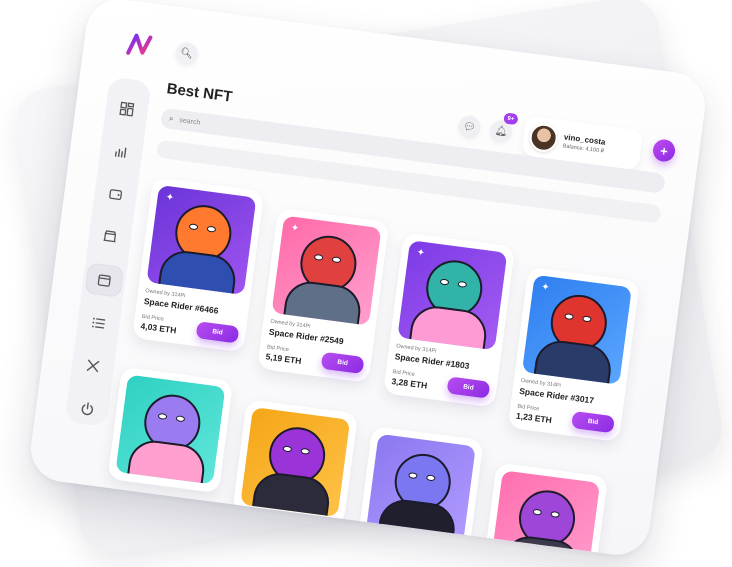 The image size is (732, 567). What do you see at coordinates (664, 150) in the screenshot?
I see `add-button: +` at bounding box center [664, 150].